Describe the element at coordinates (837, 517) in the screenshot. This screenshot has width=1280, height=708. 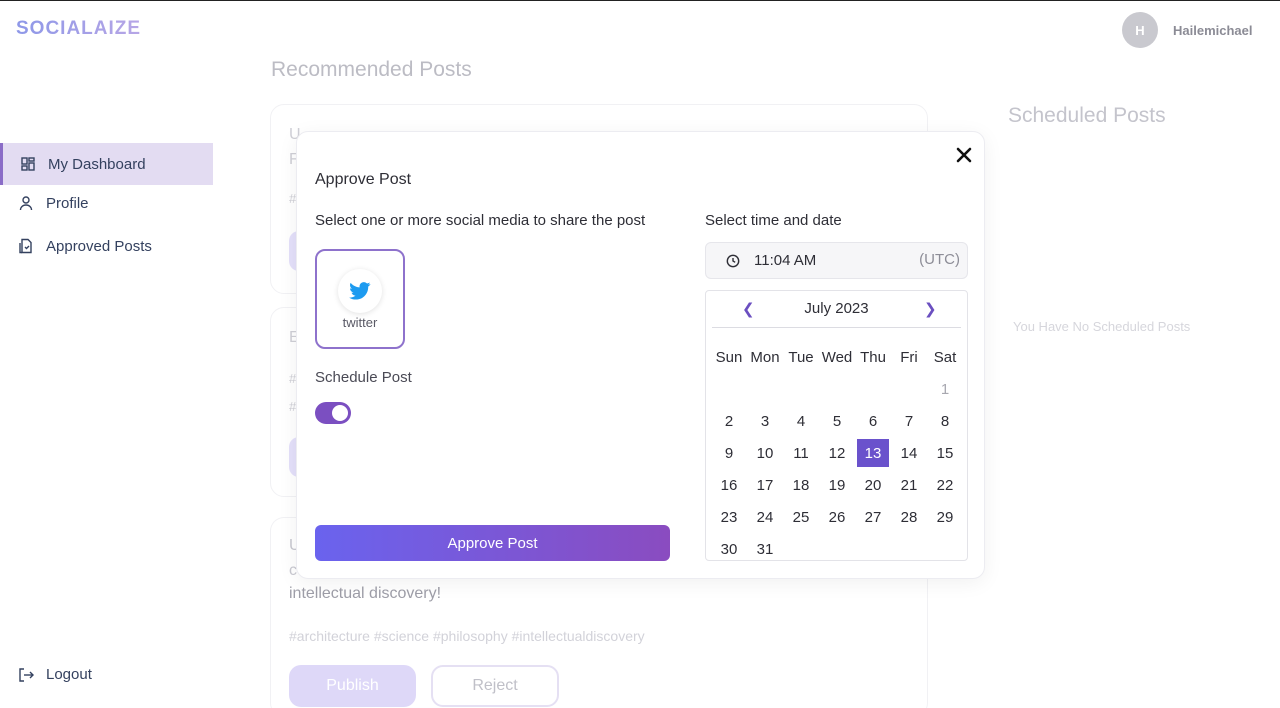
I see `calendar-day: 26` at that location.